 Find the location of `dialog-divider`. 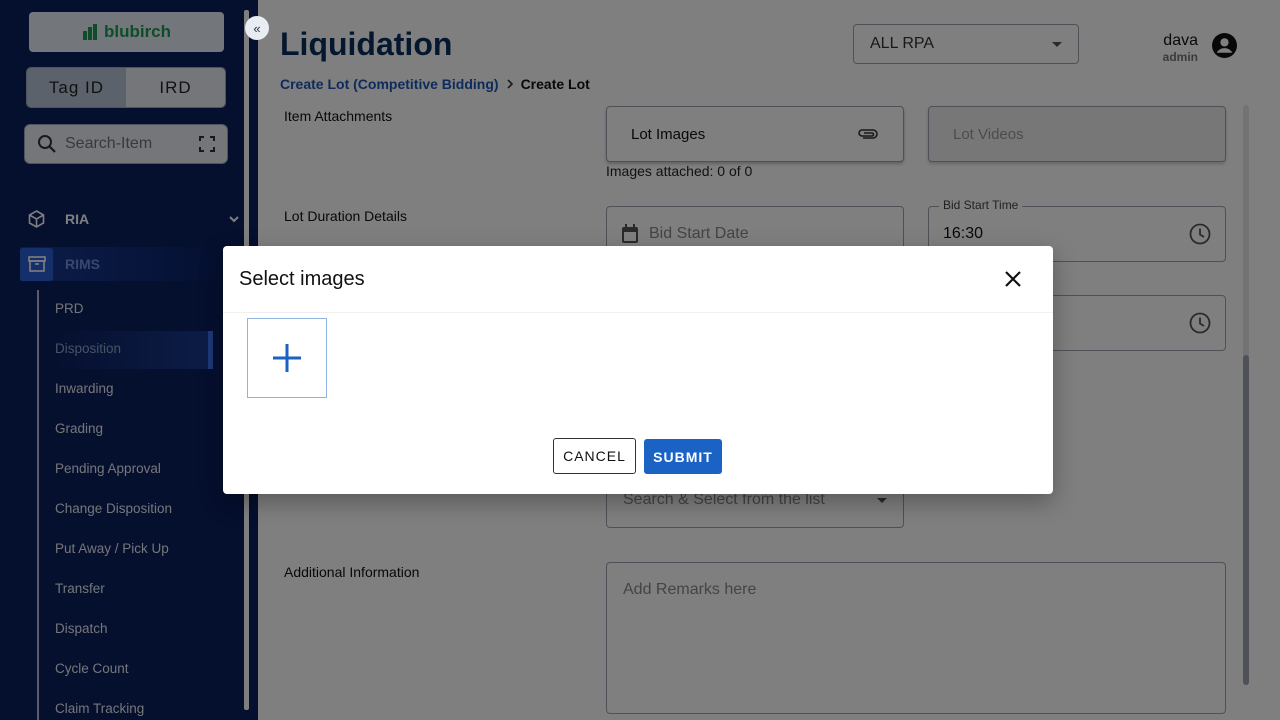

dialog-divider is located at coordinates (638, 312).